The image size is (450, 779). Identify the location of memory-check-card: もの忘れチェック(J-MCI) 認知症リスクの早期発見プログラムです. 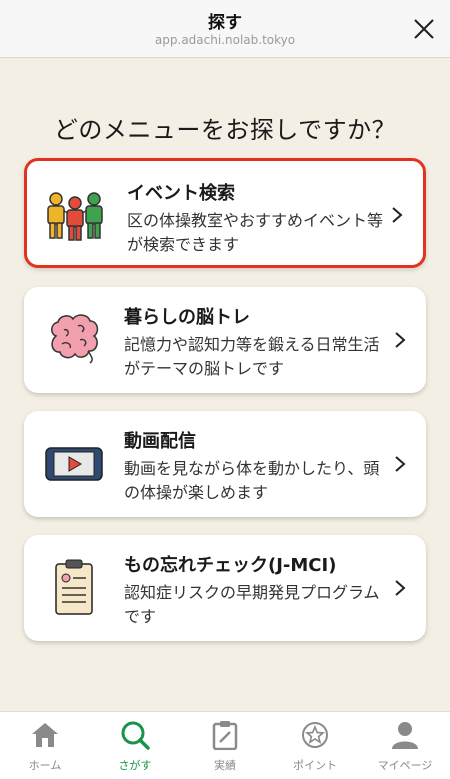
(225, 588).